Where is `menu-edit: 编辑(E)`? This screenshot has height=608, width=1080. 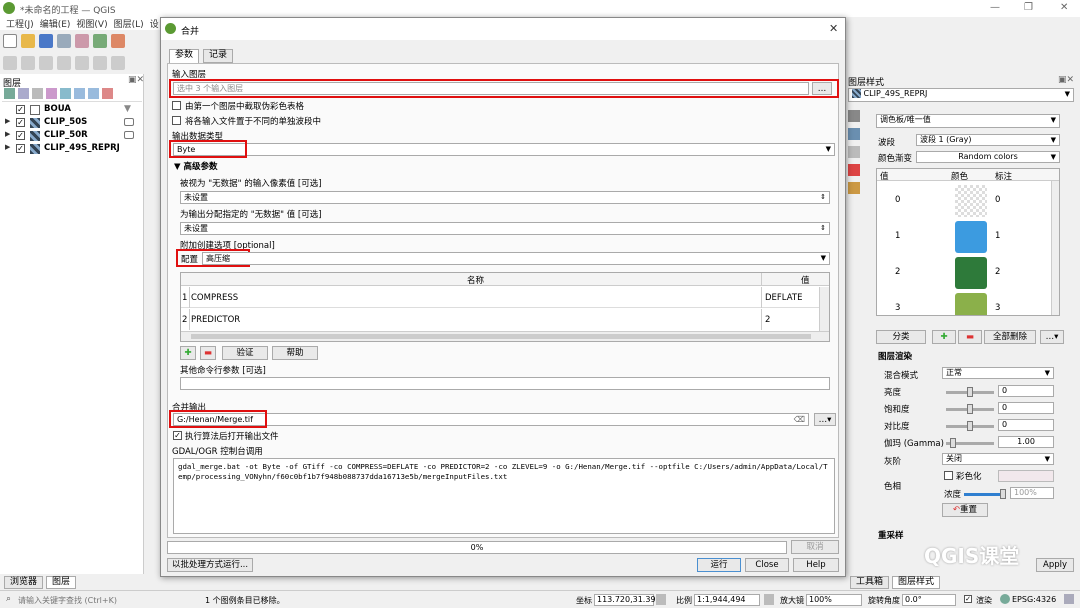 menu-edit: 编辑(E) is located at coordinates (55, 25).